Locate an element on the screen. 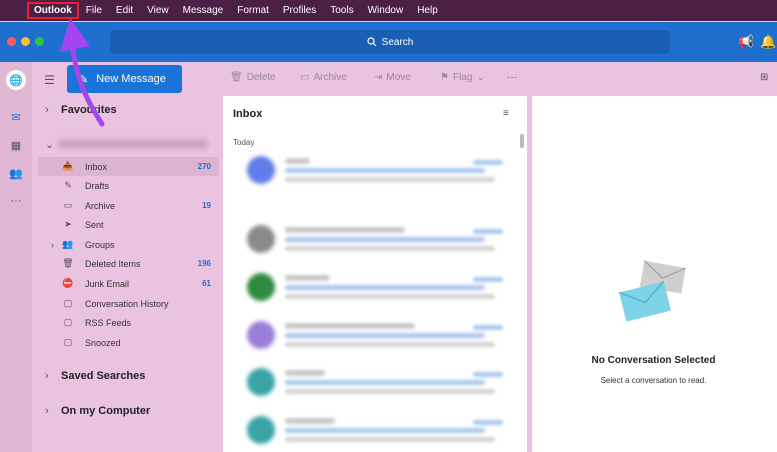 The height and width of the screenshot is (452, 777). annotation-arrow is located at coordinates (82, 72).